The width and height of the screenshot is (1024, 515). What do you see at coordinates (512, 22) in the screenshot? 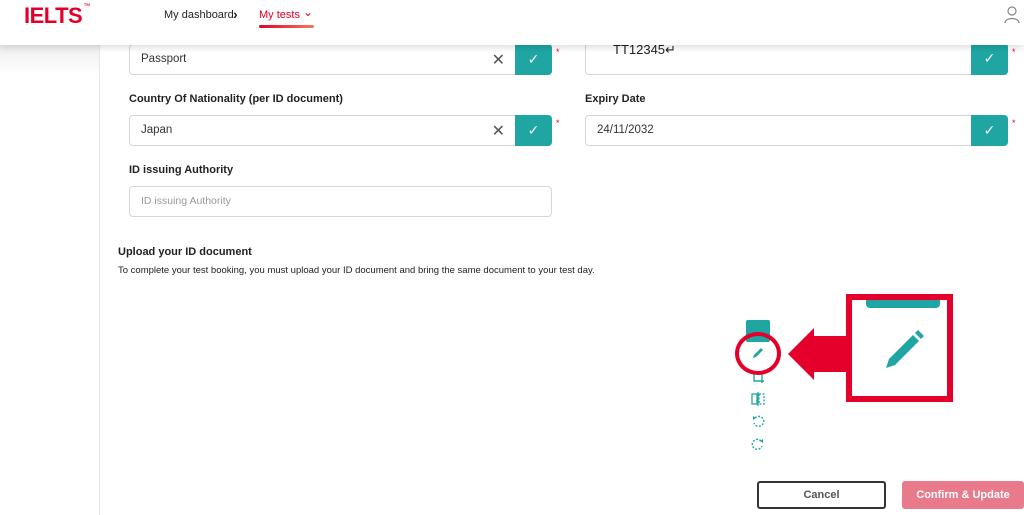
I see `top-header: IELTS™ My dashboard › My tests ⌄` at bounding box center [512, 22].